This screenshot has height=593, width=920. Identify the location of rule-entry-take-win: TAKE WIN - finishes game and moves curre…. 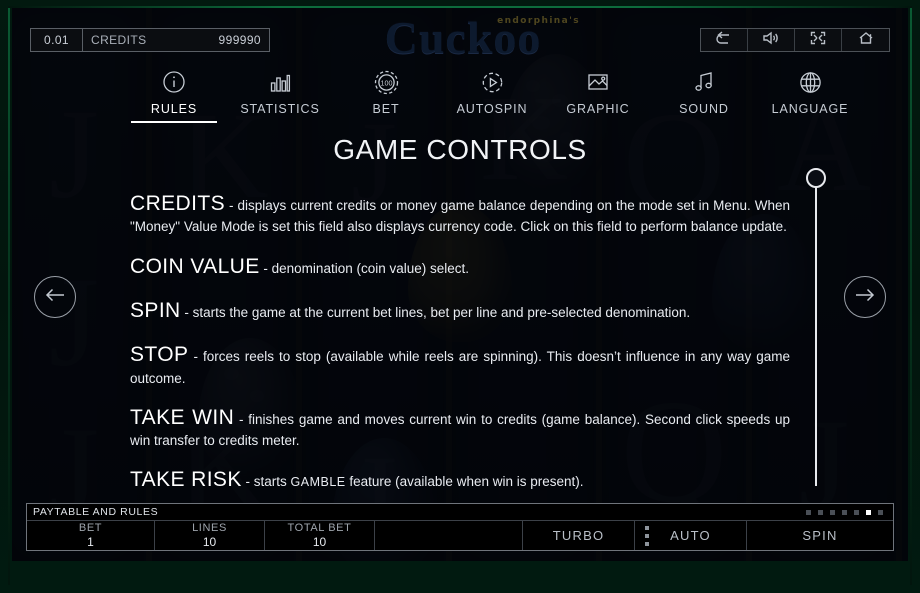
(460, 427).